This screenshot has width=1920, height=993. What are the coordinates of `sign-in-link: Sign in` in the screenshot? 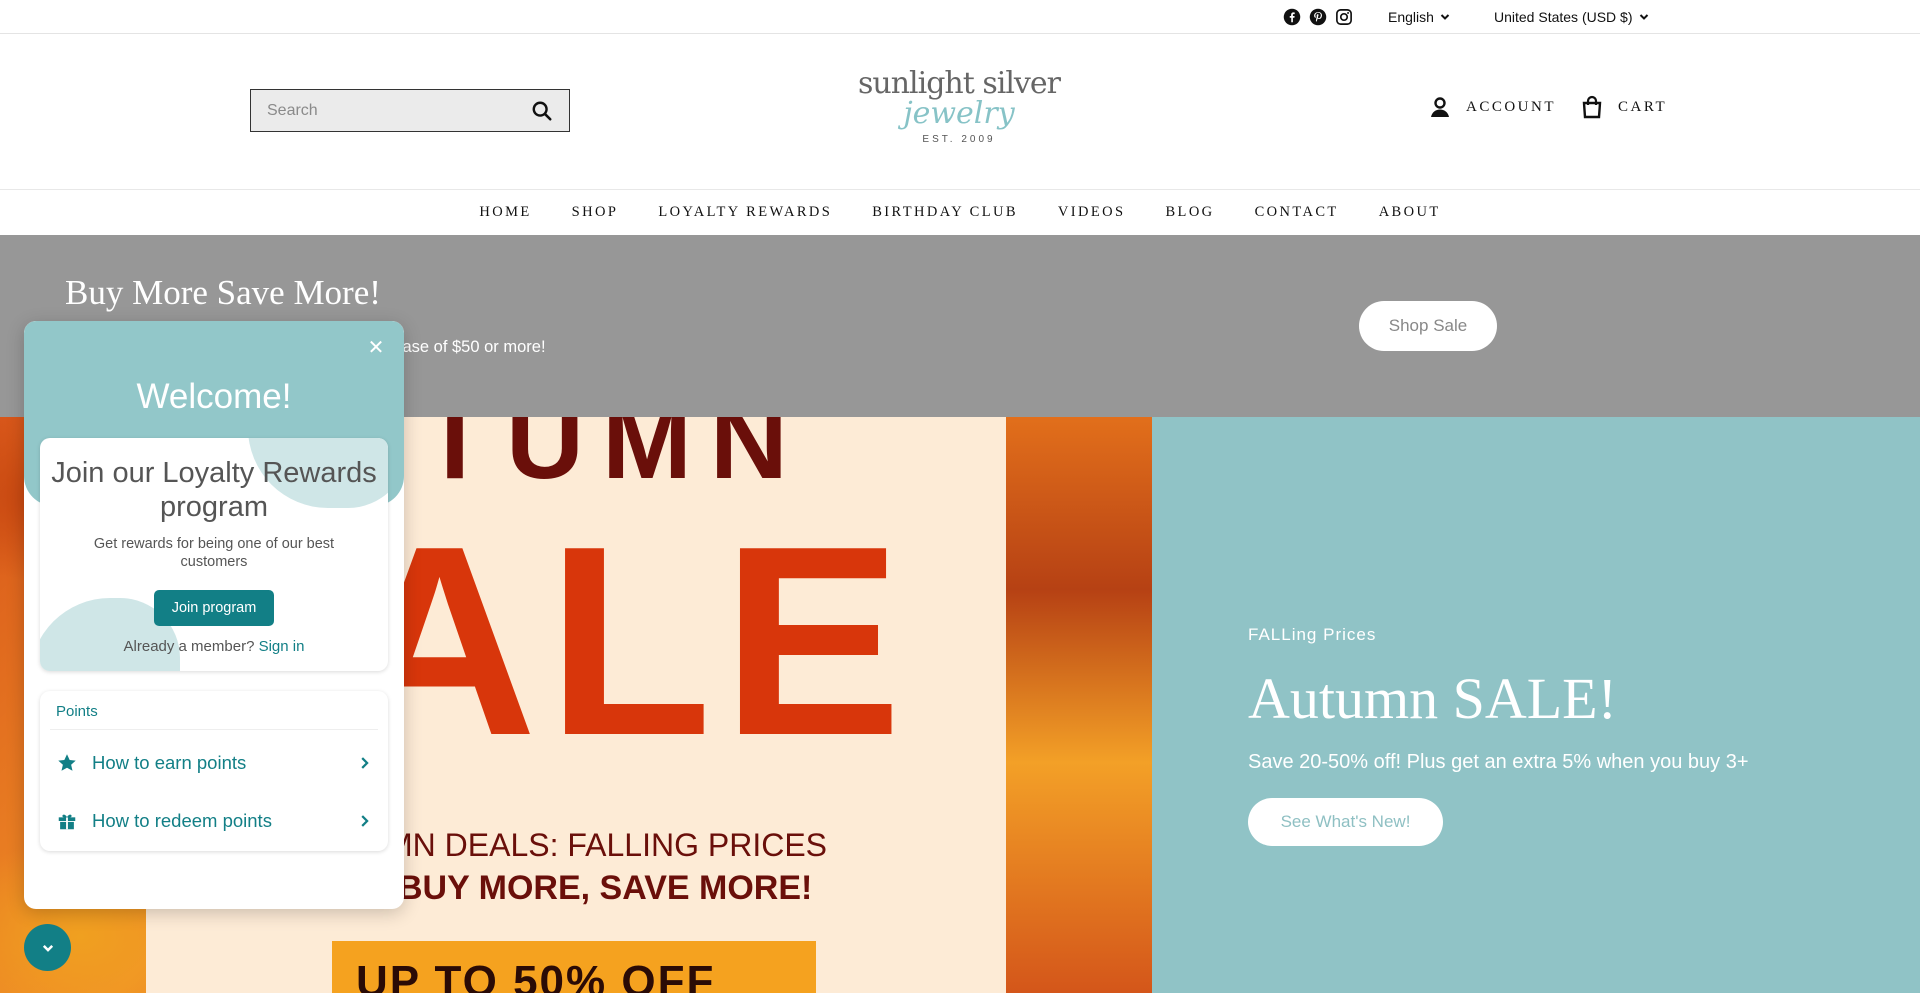 It's located at (282, 646).